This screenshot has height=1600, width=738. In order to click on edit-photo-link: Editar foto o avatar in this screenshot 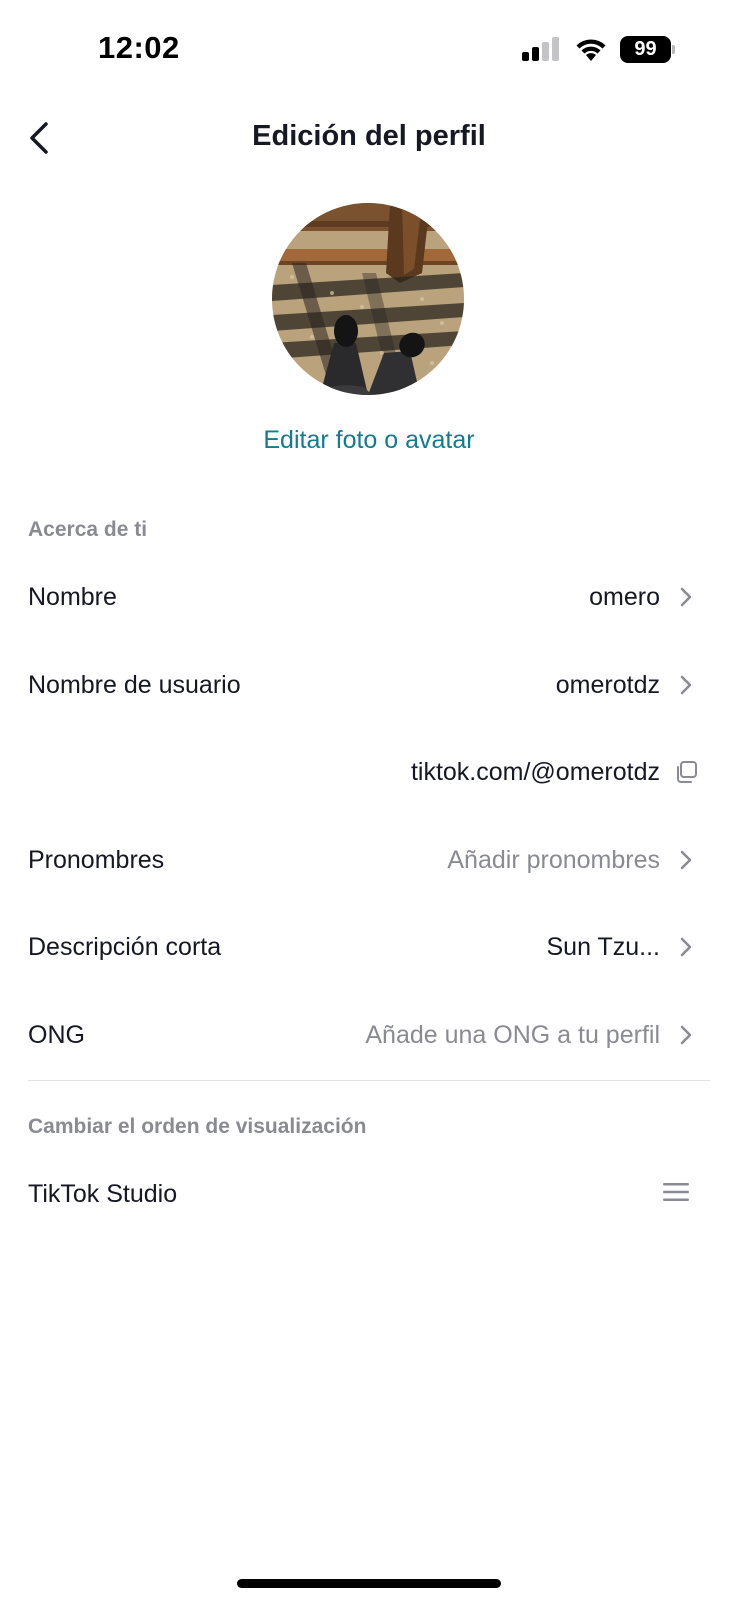, I will do `click(369, 440)`.